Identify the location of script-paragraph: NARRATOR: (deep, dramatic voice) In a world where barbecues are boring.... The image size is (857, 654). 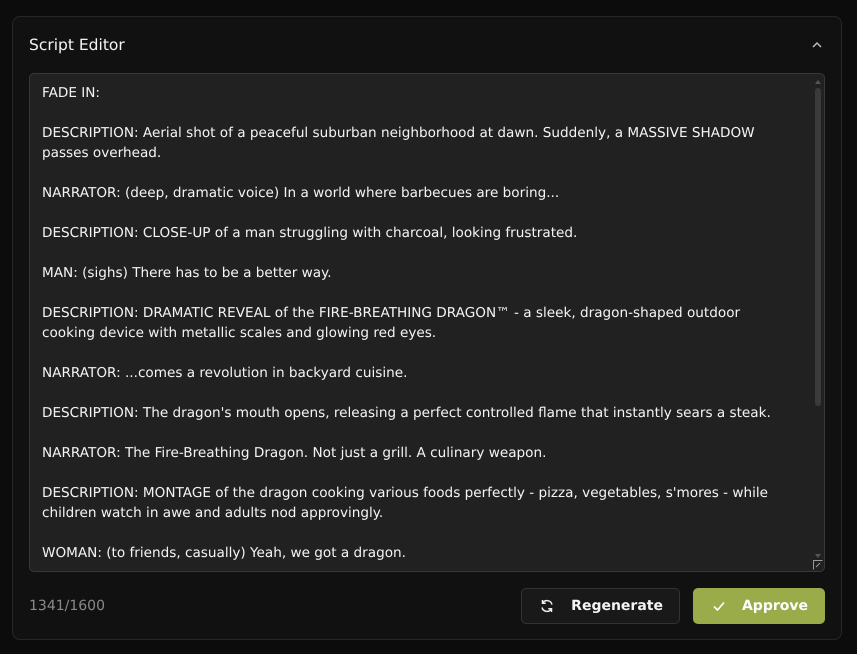
(301, 193).